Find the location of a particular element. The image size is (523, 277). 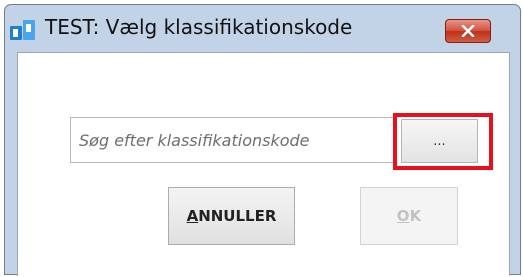

classification-search-input is located at coordinates (232, 140).